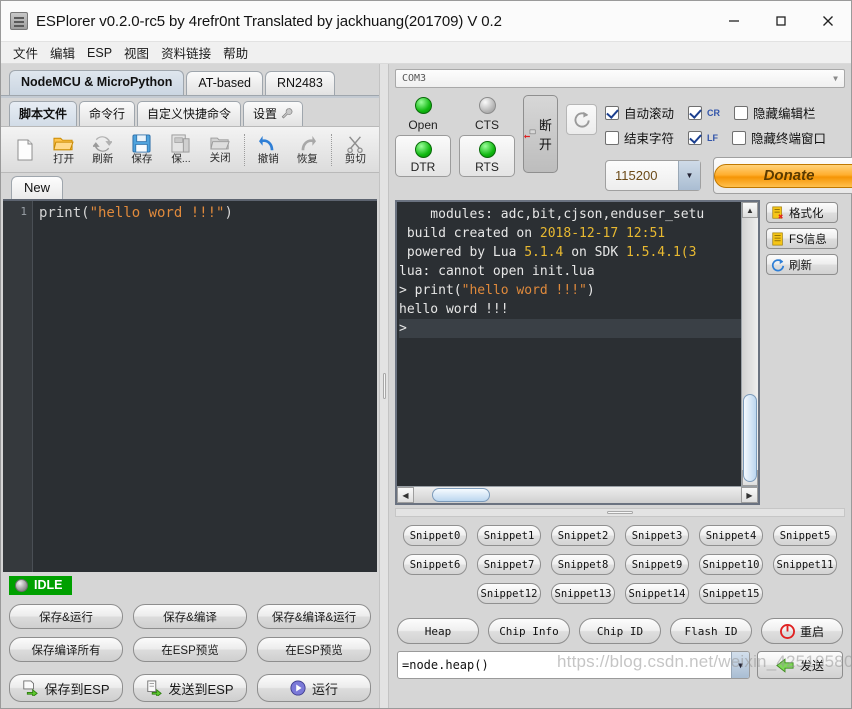 Image resolution: width=852 pixels, height=709 pixels. I want to click on flash-id-button: Flash ID, so click(711, 631).